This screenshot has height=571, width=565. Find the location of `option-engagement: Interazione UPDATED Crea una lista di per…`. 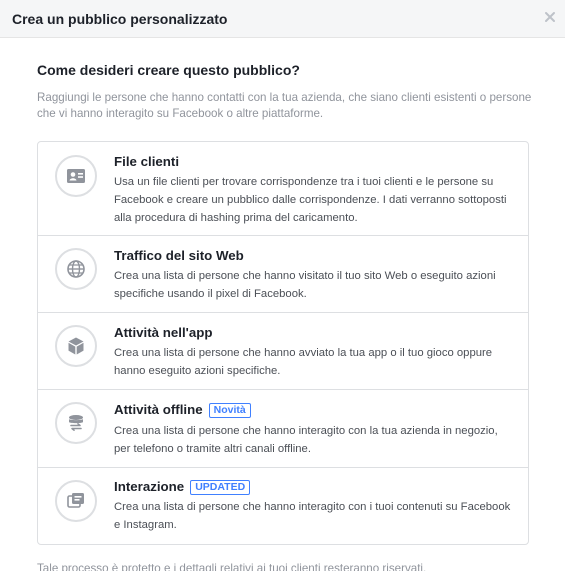

option-engagement: Interazione UPDATED Crea una lista di per… is located at coordinates (283, 505).